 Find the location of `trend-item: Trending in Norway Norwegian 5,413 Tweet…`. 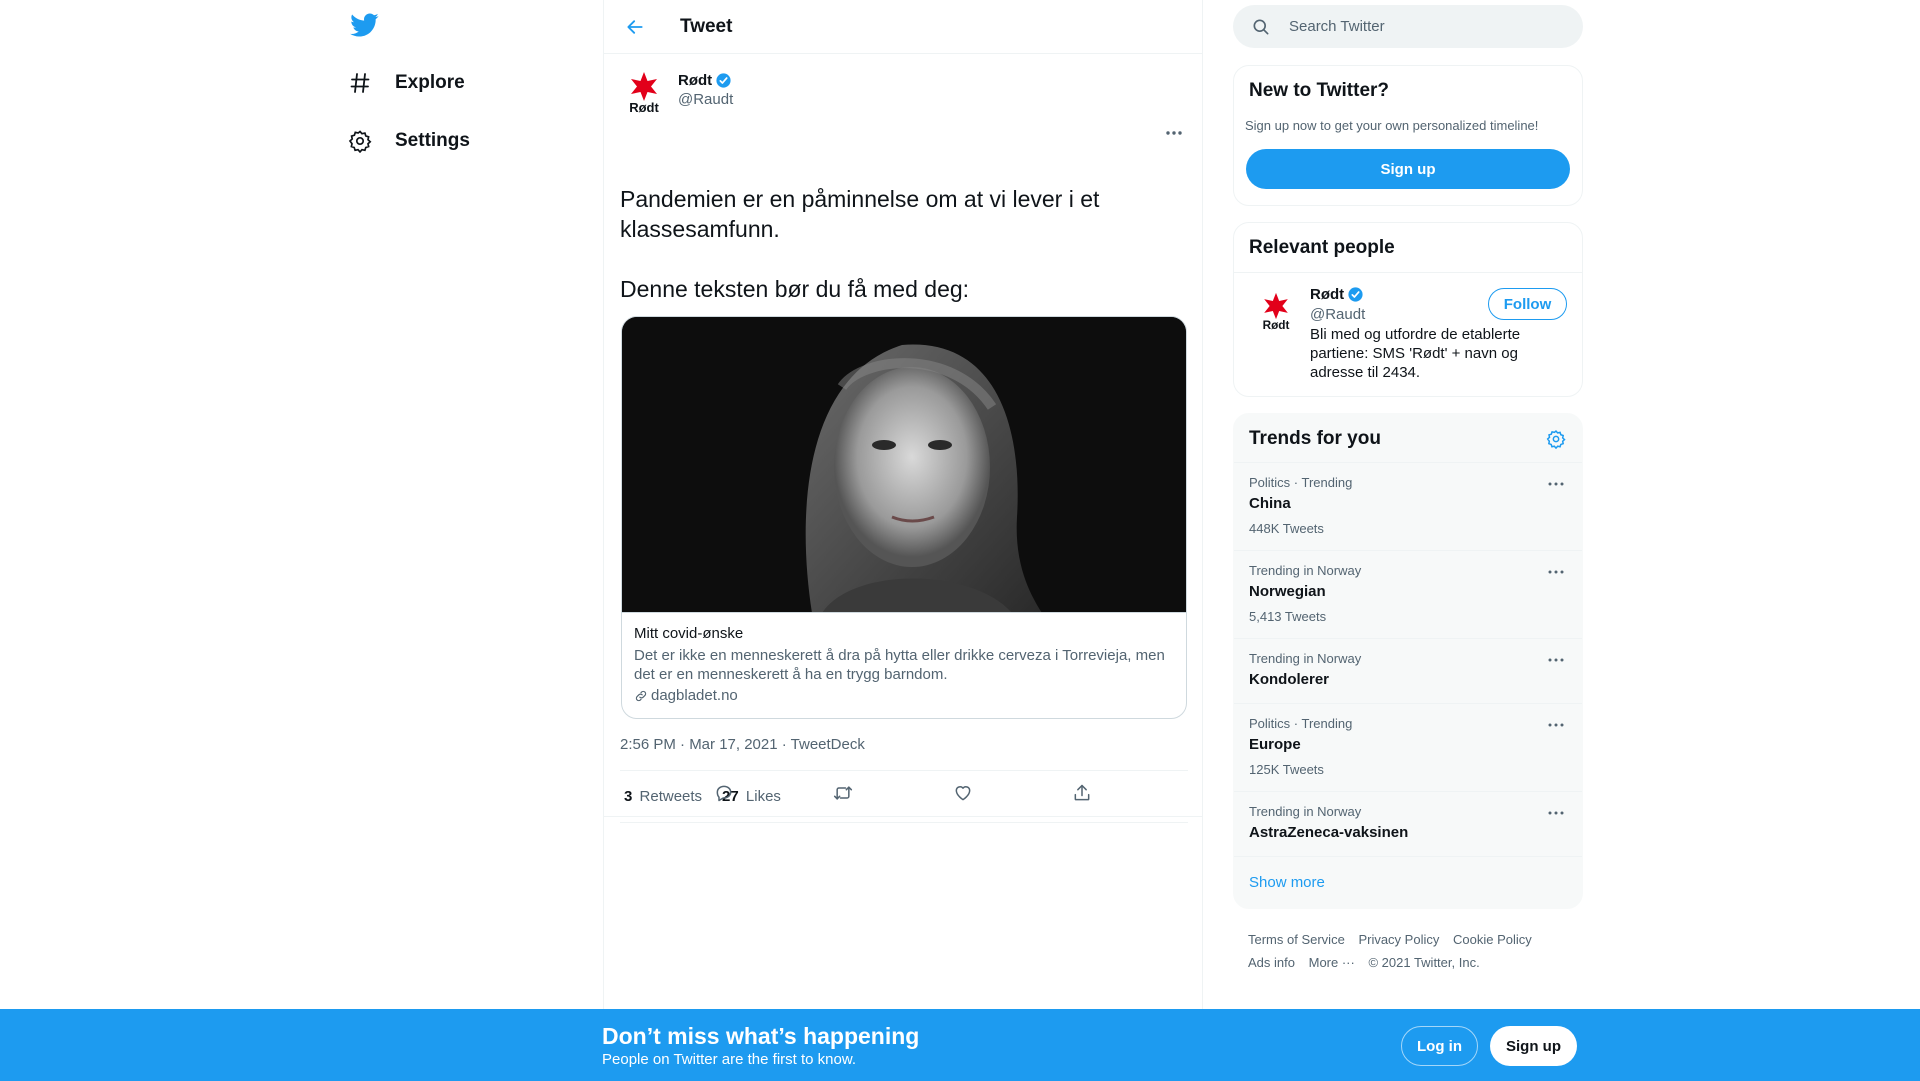

trend-item: Trending in Norway Norwegian 5,413 Tweet… is located at coordinates (1408, 595).